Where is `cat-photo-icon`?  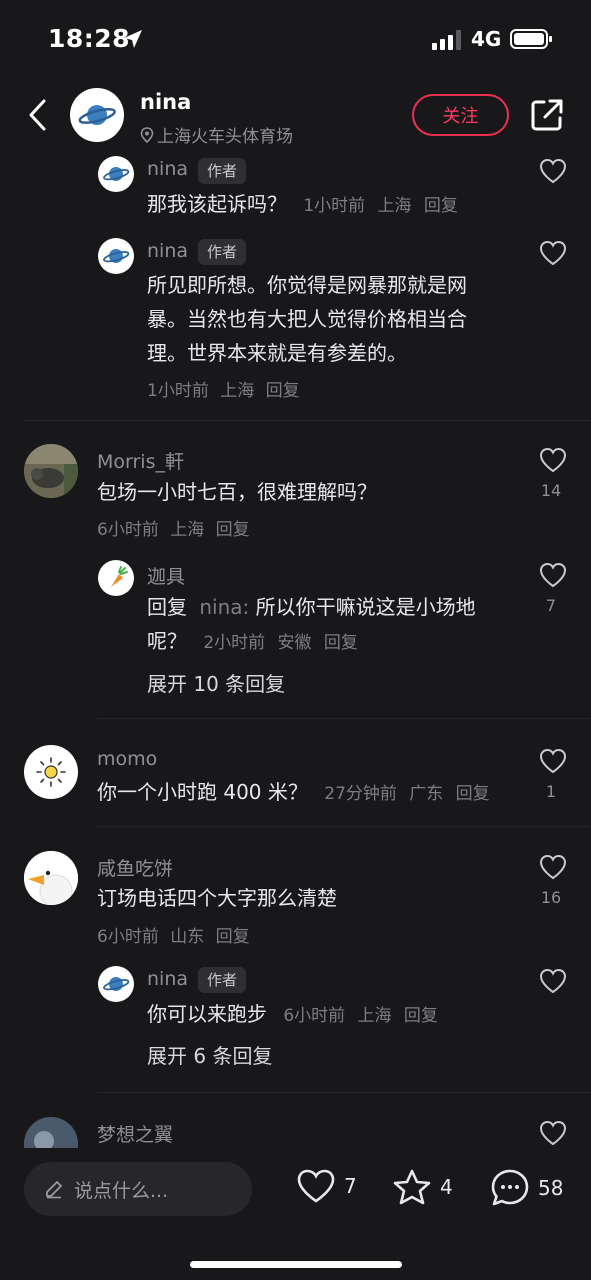 cat-photo-icon is located at coordinates (51, 471).